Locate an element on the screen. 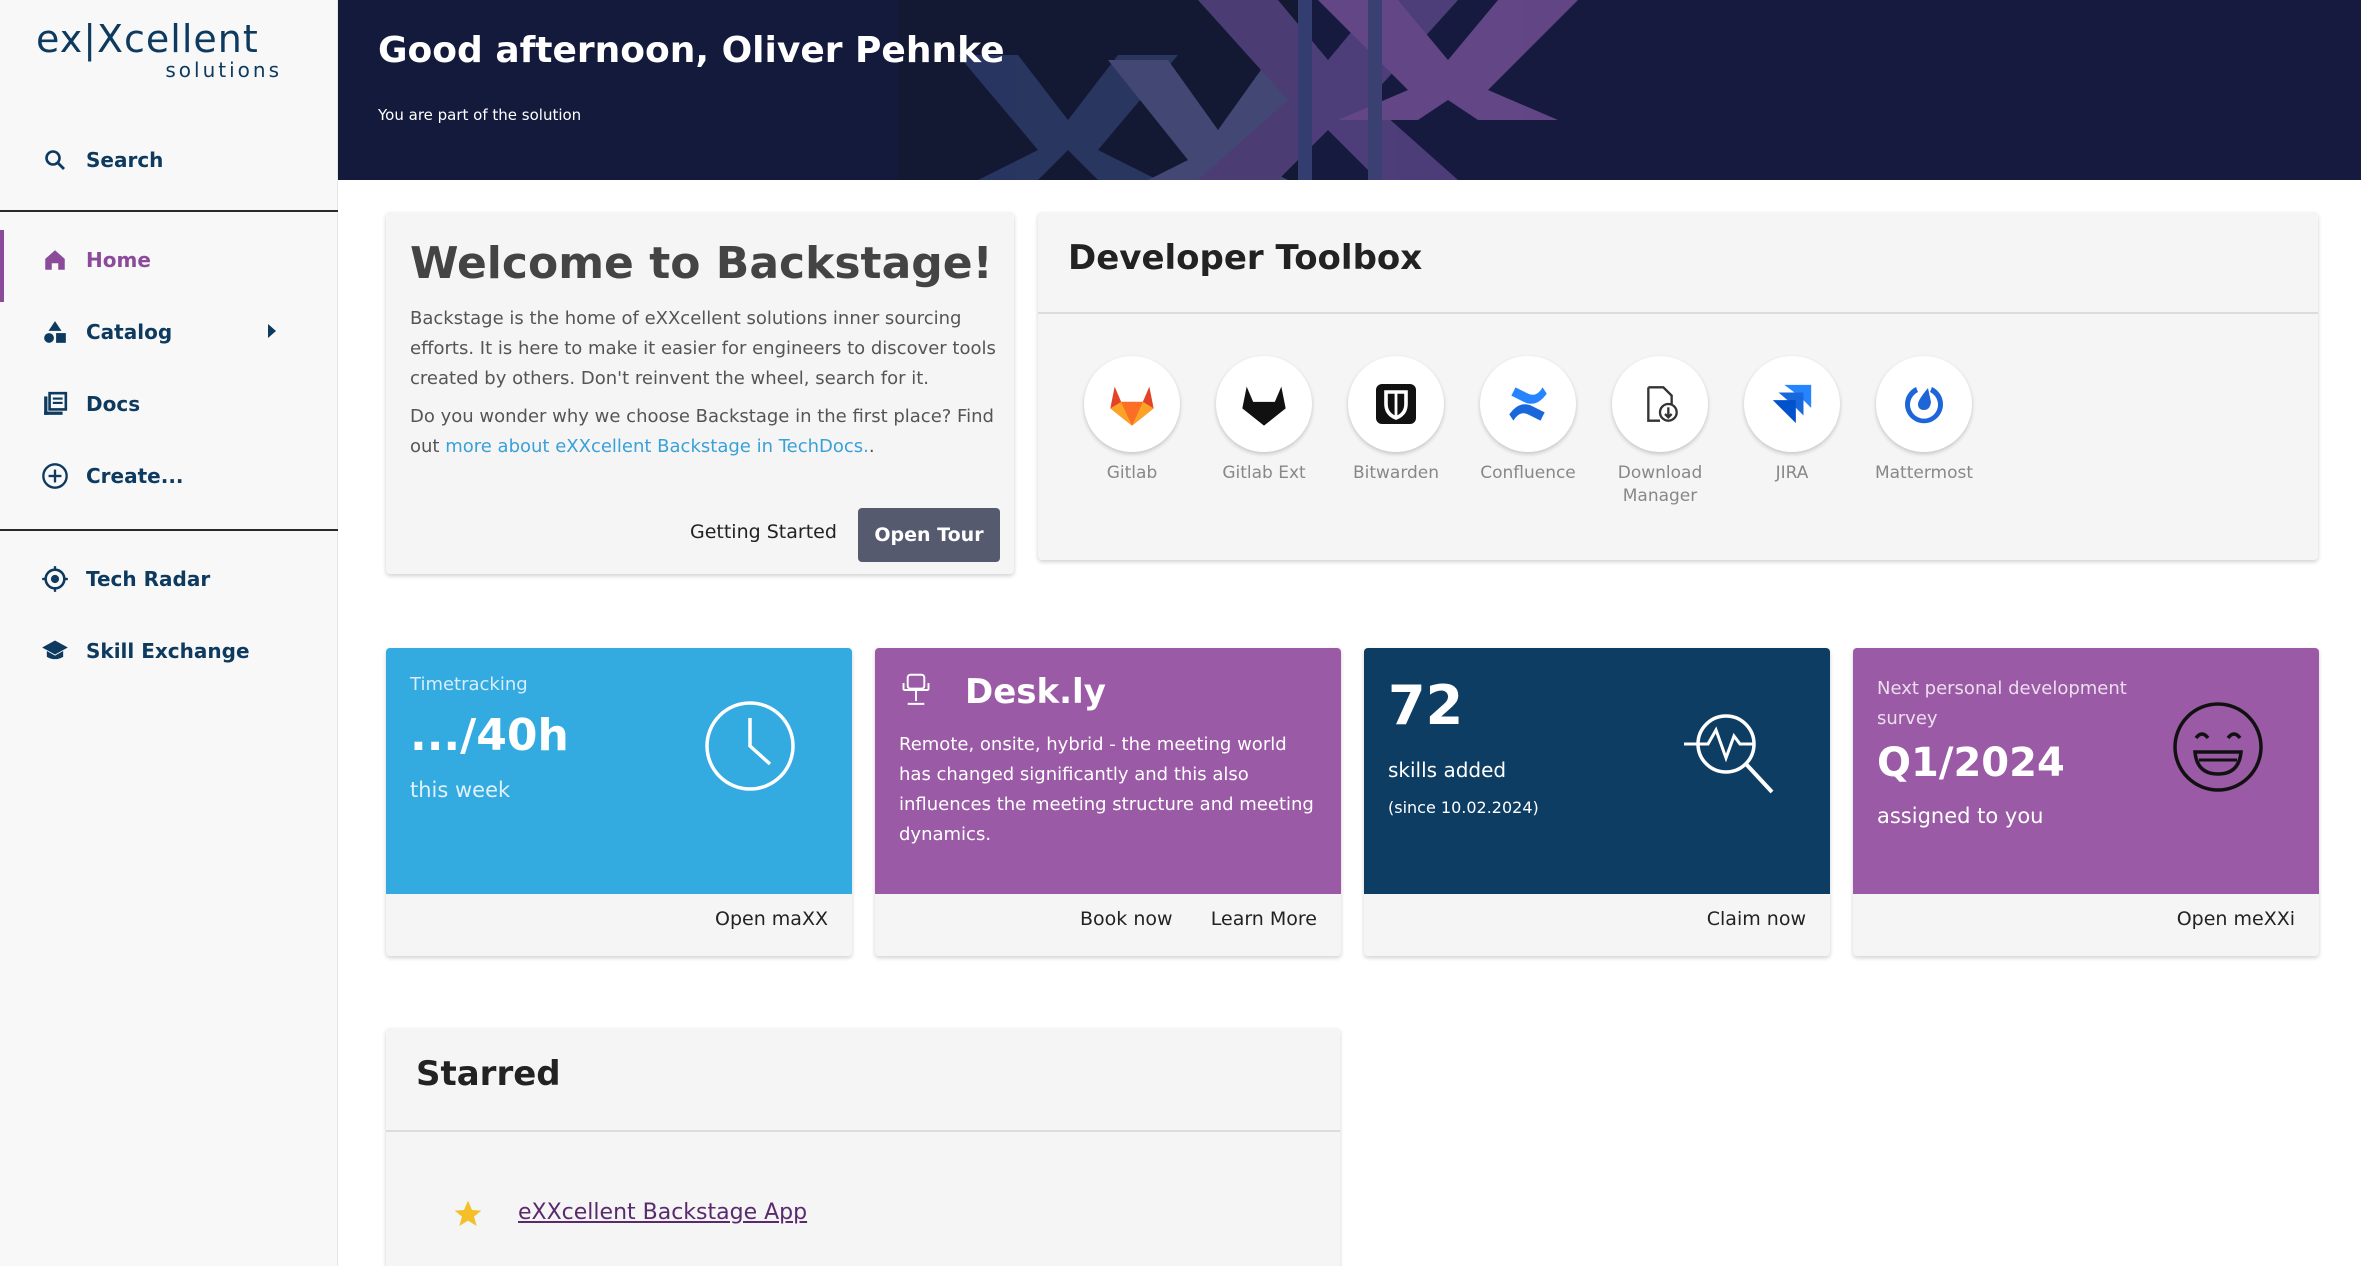  sidebar-item-label: Docs is located at coordinates (113, 404).